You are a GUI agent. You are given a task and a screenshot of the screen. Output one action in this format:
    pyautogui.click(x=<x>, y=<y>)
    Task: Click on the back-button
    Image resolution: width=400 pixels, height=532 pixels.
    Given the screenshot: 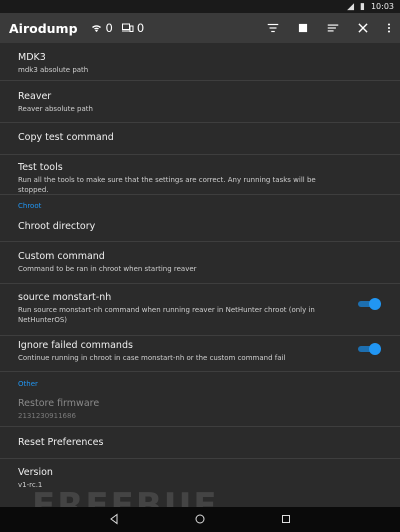 What is the action you would take?
    pyautogui.click(x=114, y=519)
    